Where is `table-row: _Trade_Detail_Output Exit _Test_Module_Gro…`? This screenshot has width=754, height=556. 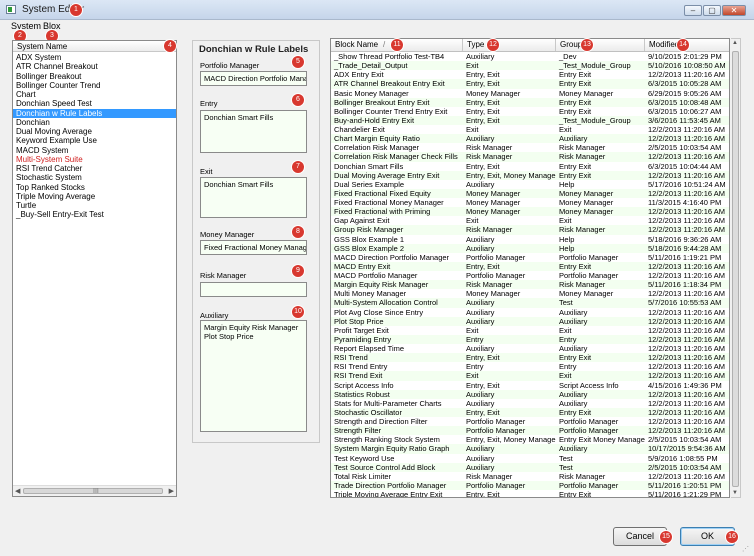 table-row: _Trade_Detail_Output Exit _Test_Module_Gro… is located at coordinates (530, 66).